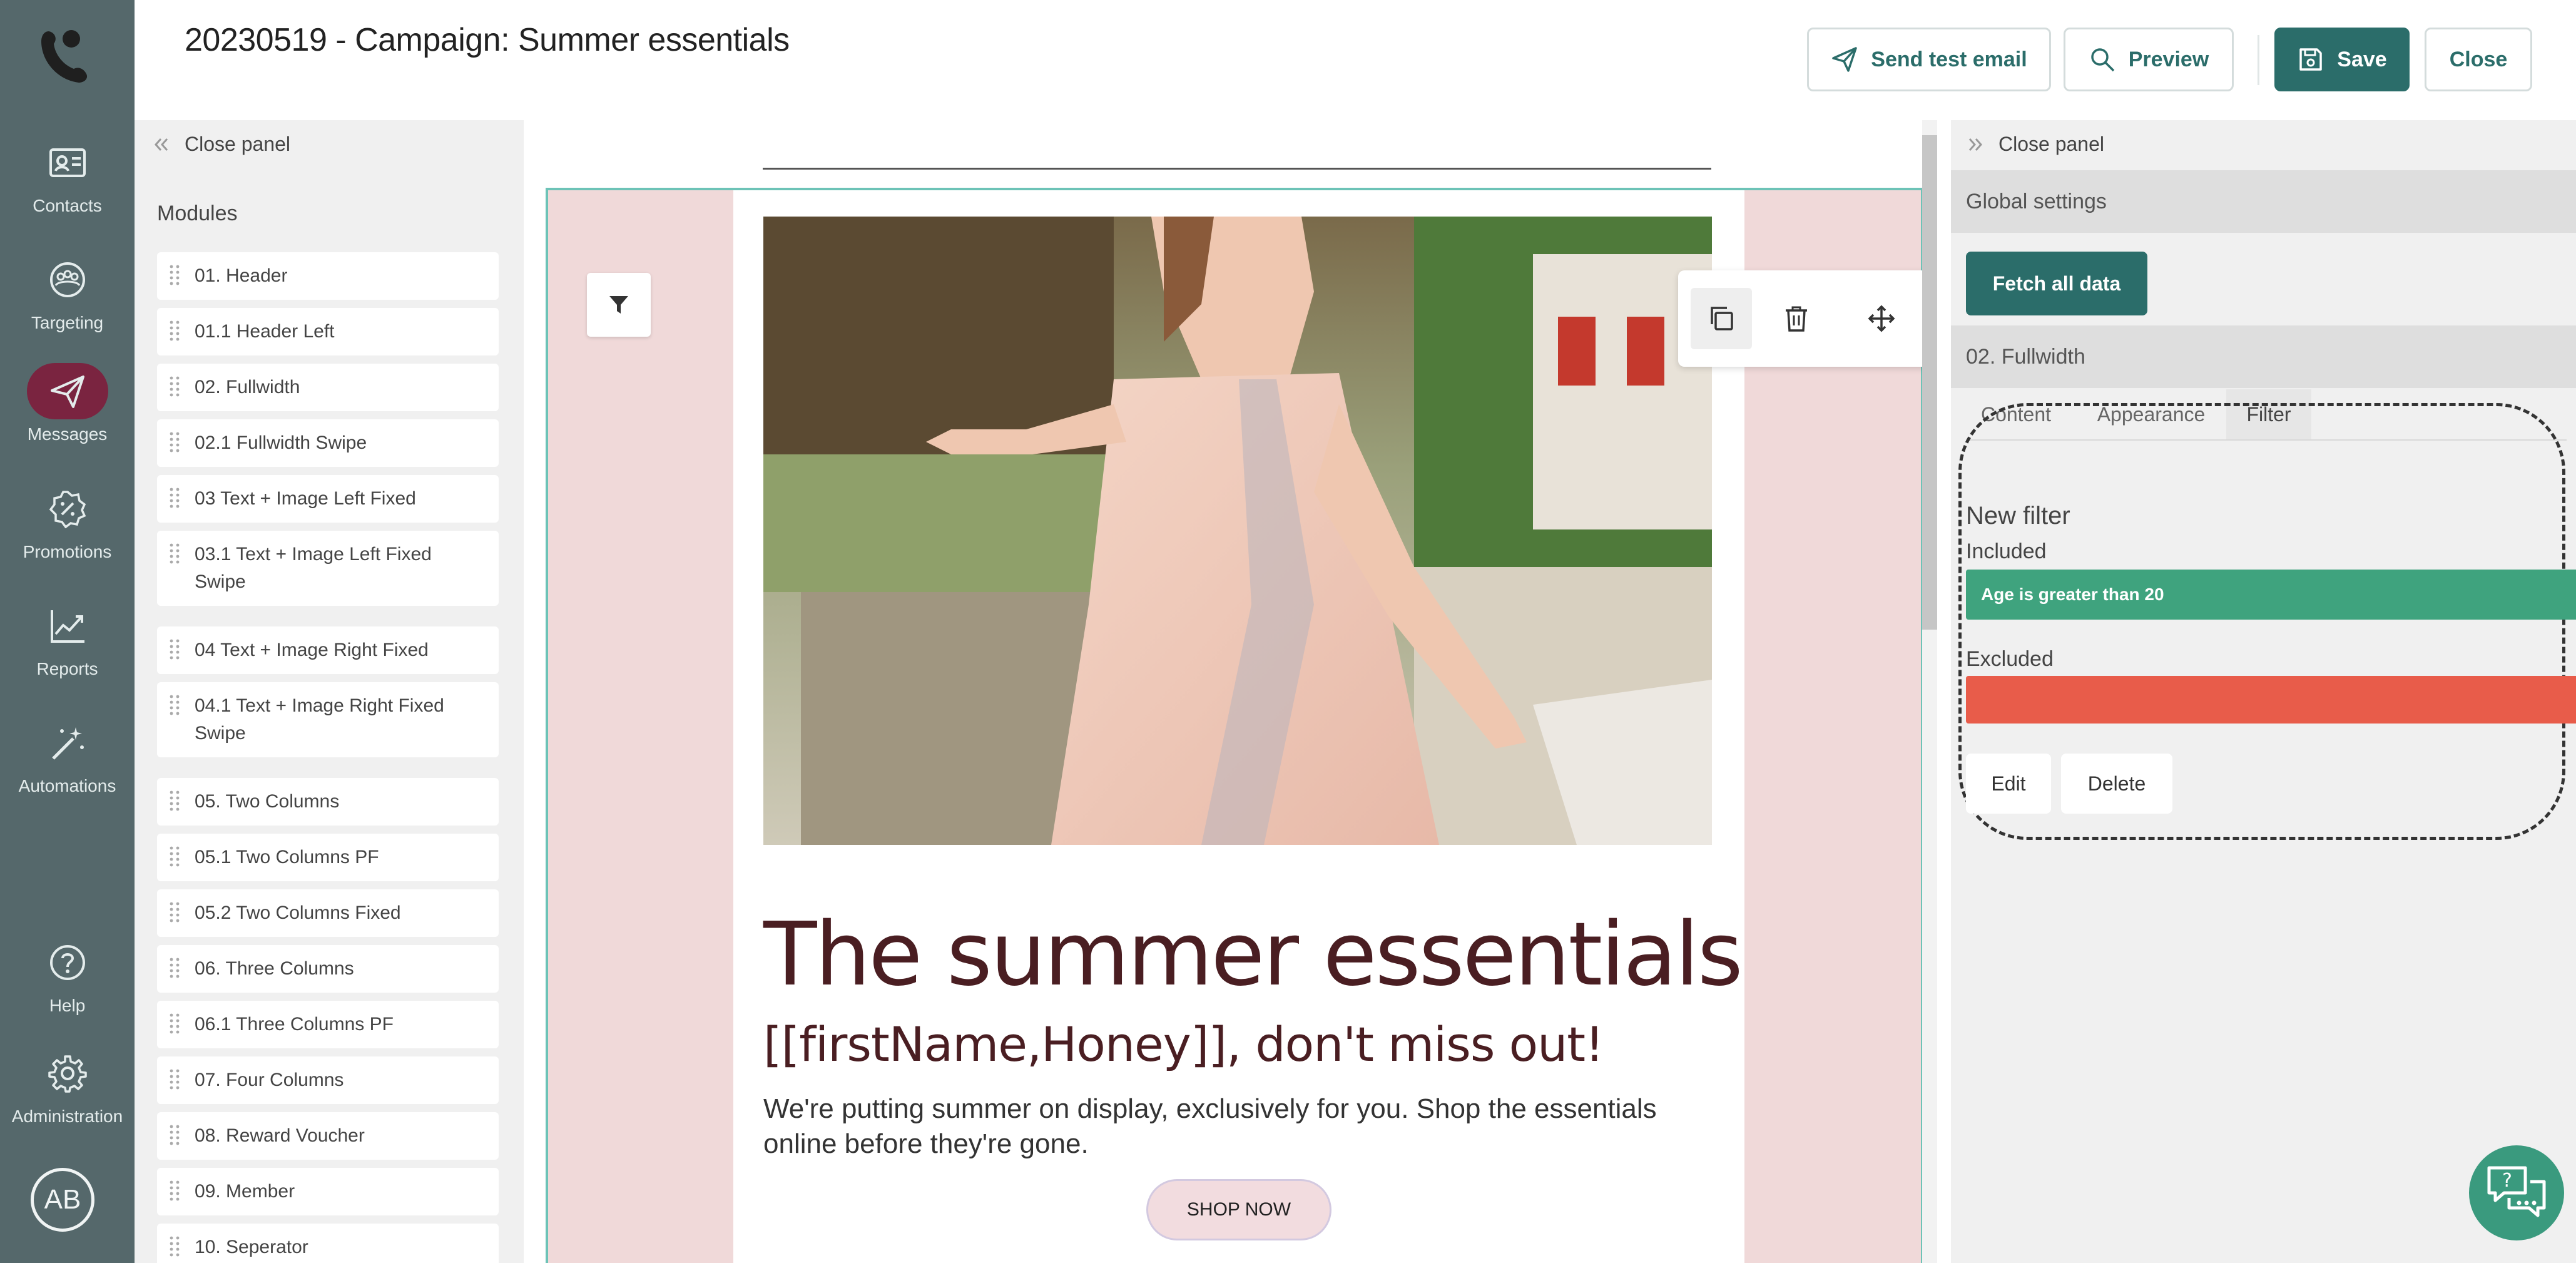  I want to click on modules-title: Modules, so click(197, 213).